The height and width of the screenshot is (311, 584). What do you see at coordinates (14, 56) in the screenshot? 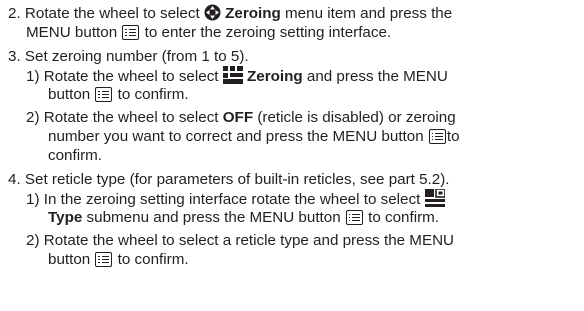
I see `step-number: 3.` at bounding box center [14, 56].